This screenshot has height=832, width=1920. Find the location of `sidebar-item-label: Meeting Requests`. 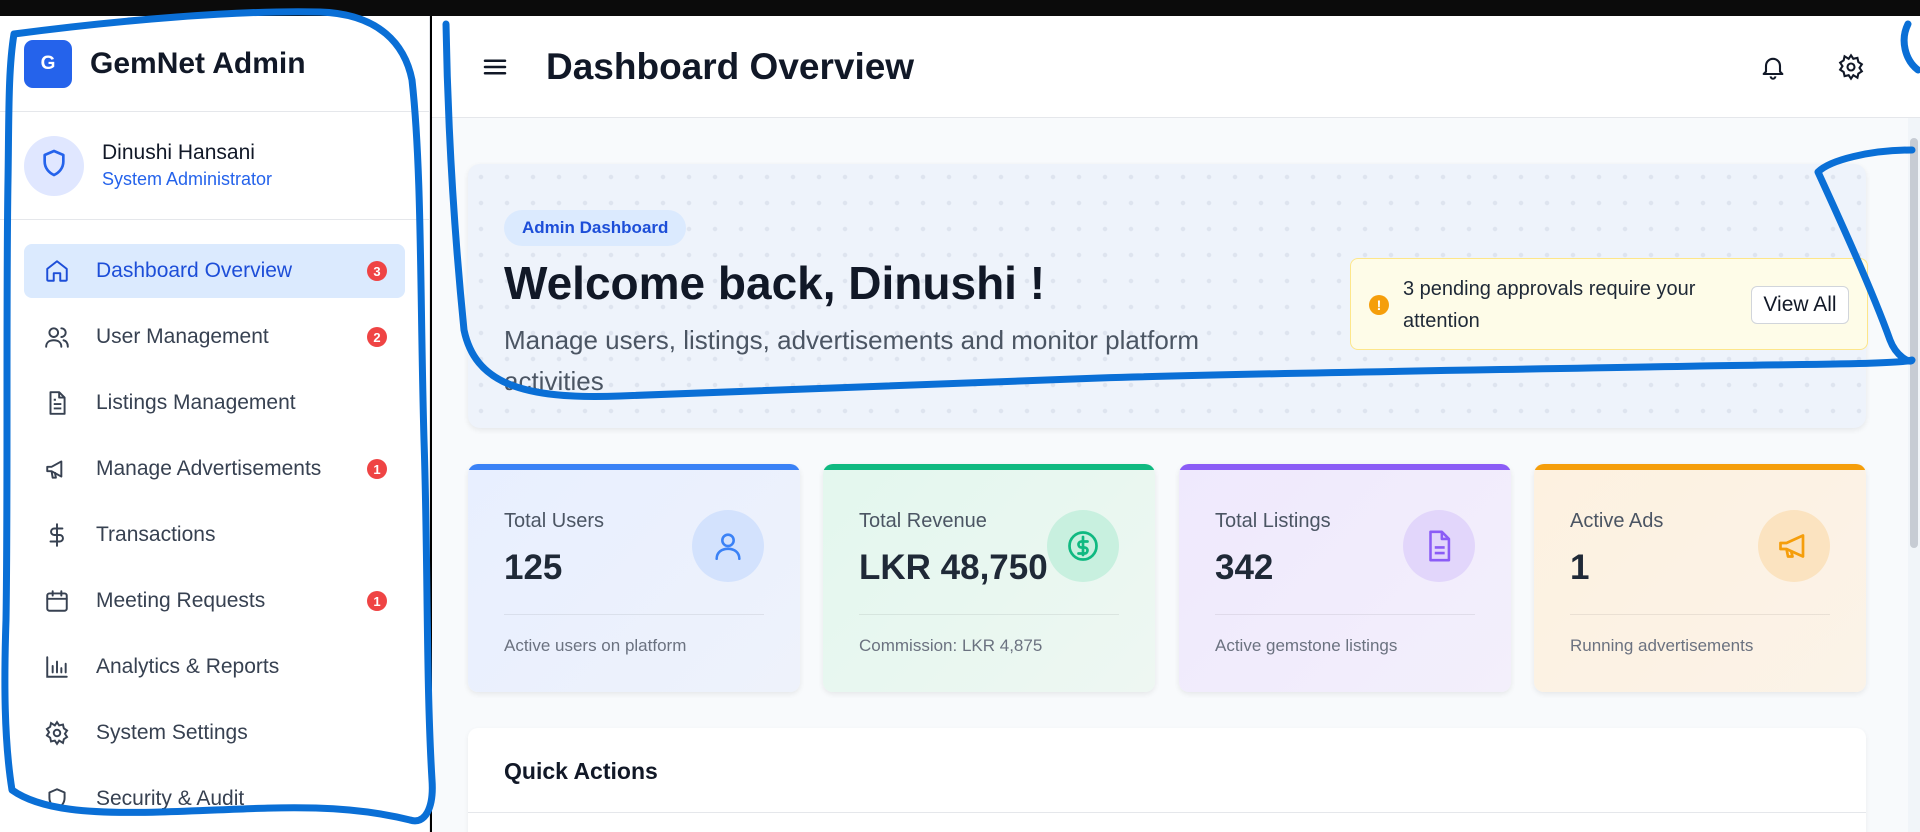

sidebar-item-label: Meeting Requests is located at coordinates (181, 600).